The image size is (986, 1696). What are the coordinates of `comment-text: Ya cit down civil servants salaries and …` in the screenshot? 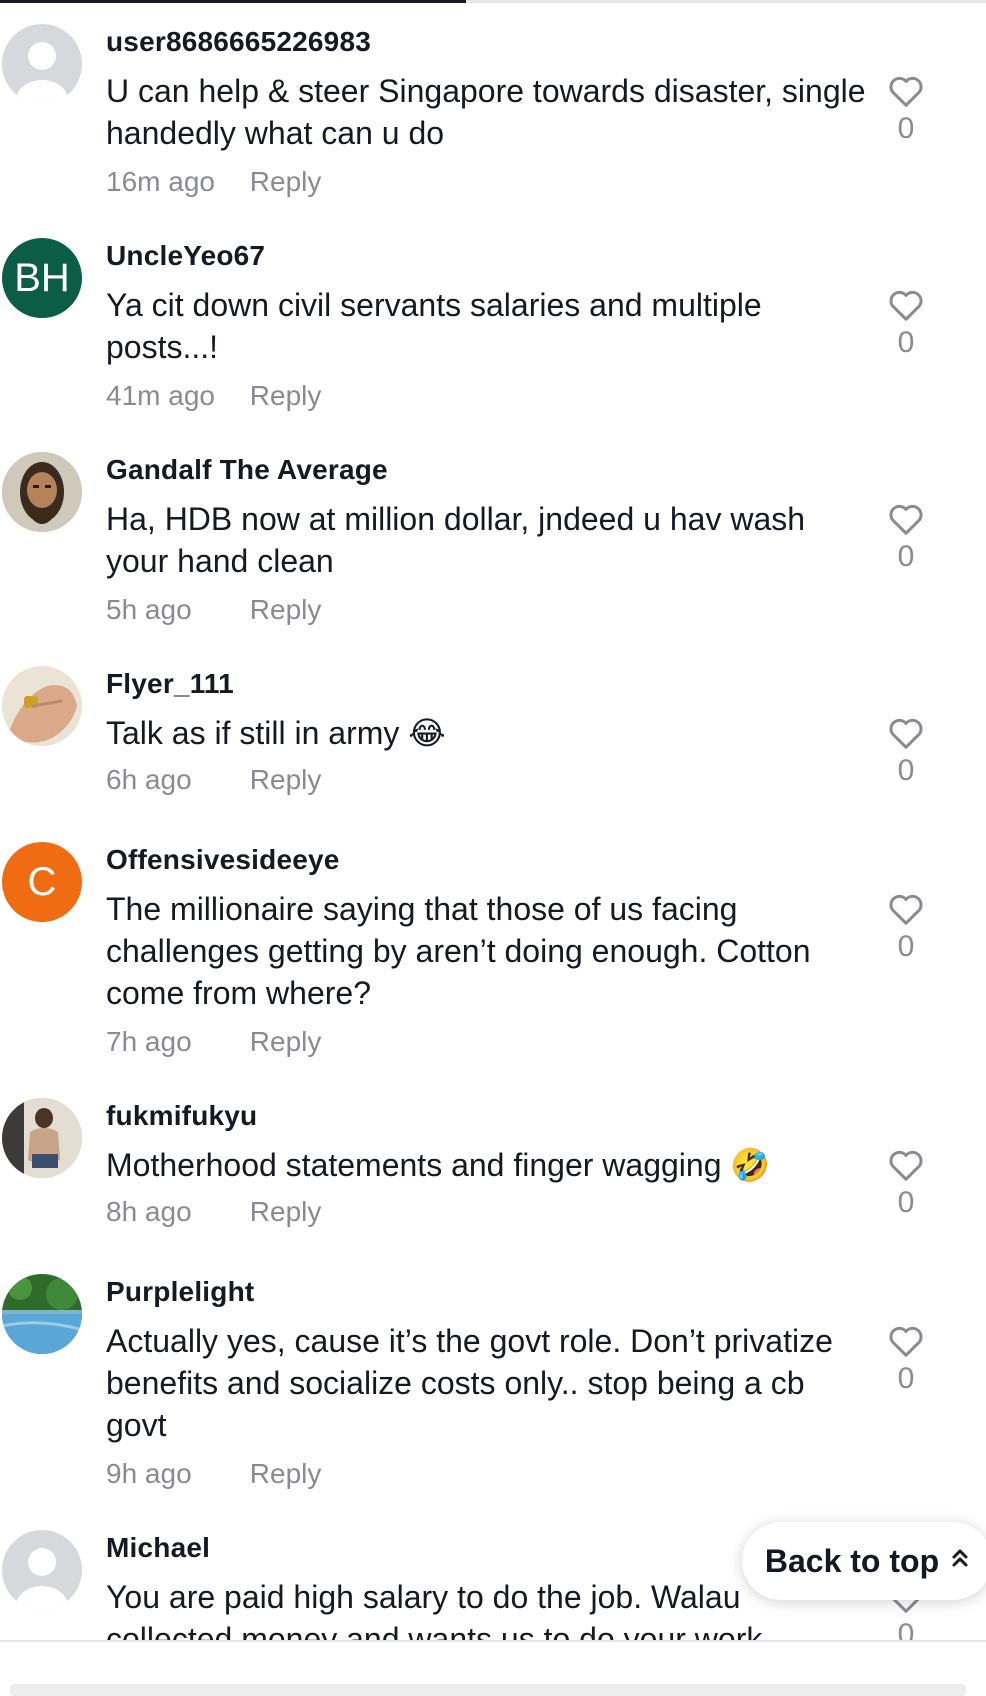 It's located at (434, 326).